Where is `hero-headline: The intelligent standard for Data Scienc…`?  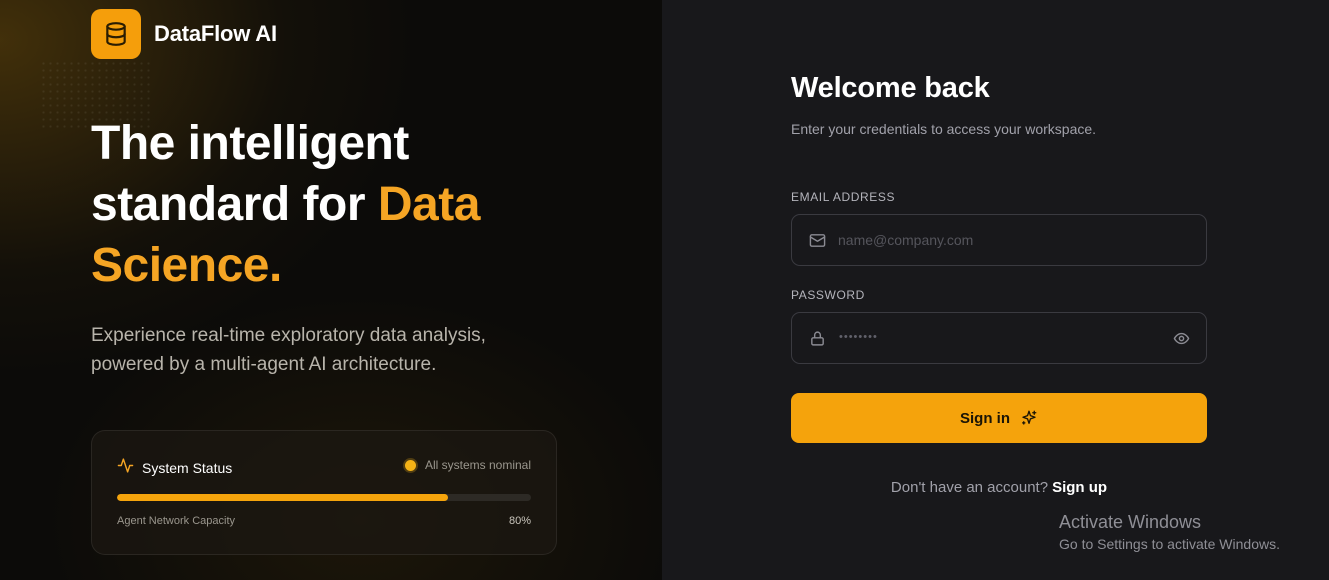
hero-headline: The intelligent standard for Data Scienc… is located at coordinates (326, 204).